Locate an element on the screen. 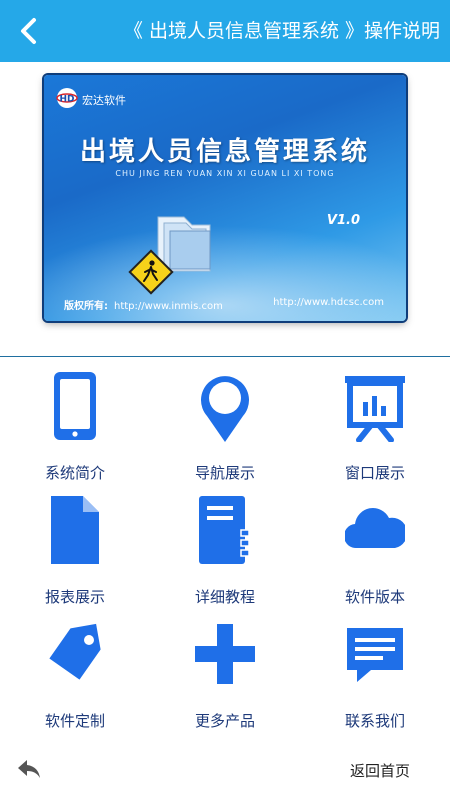  version-label: V1.0 is located at coordinates (343, 220).